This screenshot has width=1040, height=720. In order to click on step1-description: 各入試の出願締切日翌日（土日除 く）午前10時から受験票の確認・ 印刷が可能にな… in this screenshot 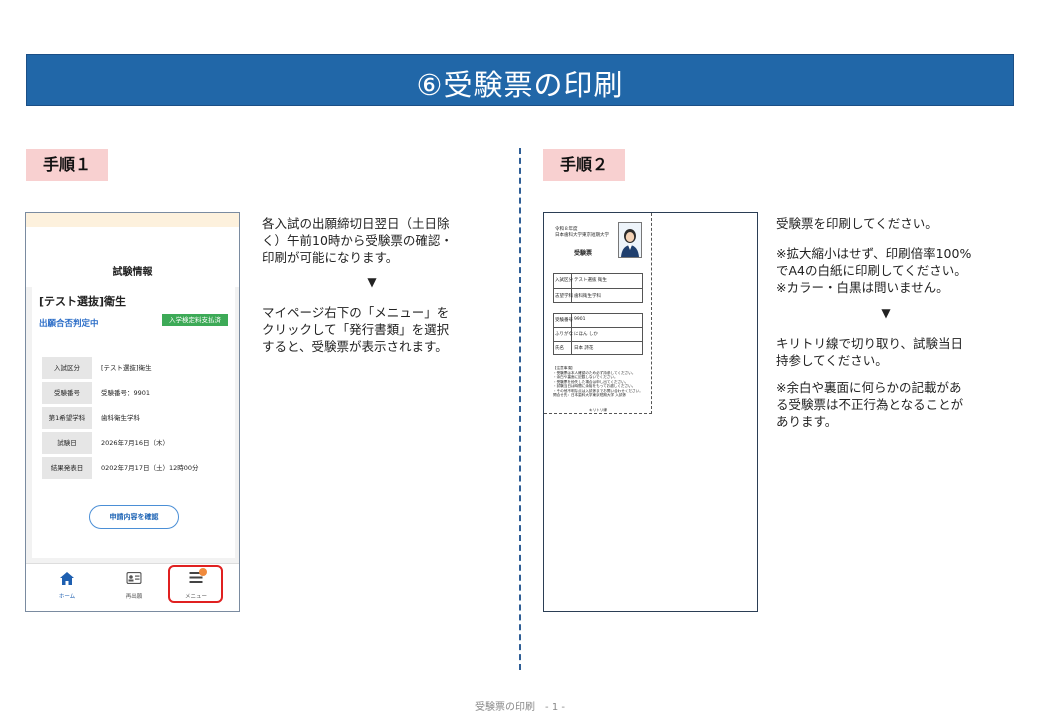, I will do `click(357, 240)`.